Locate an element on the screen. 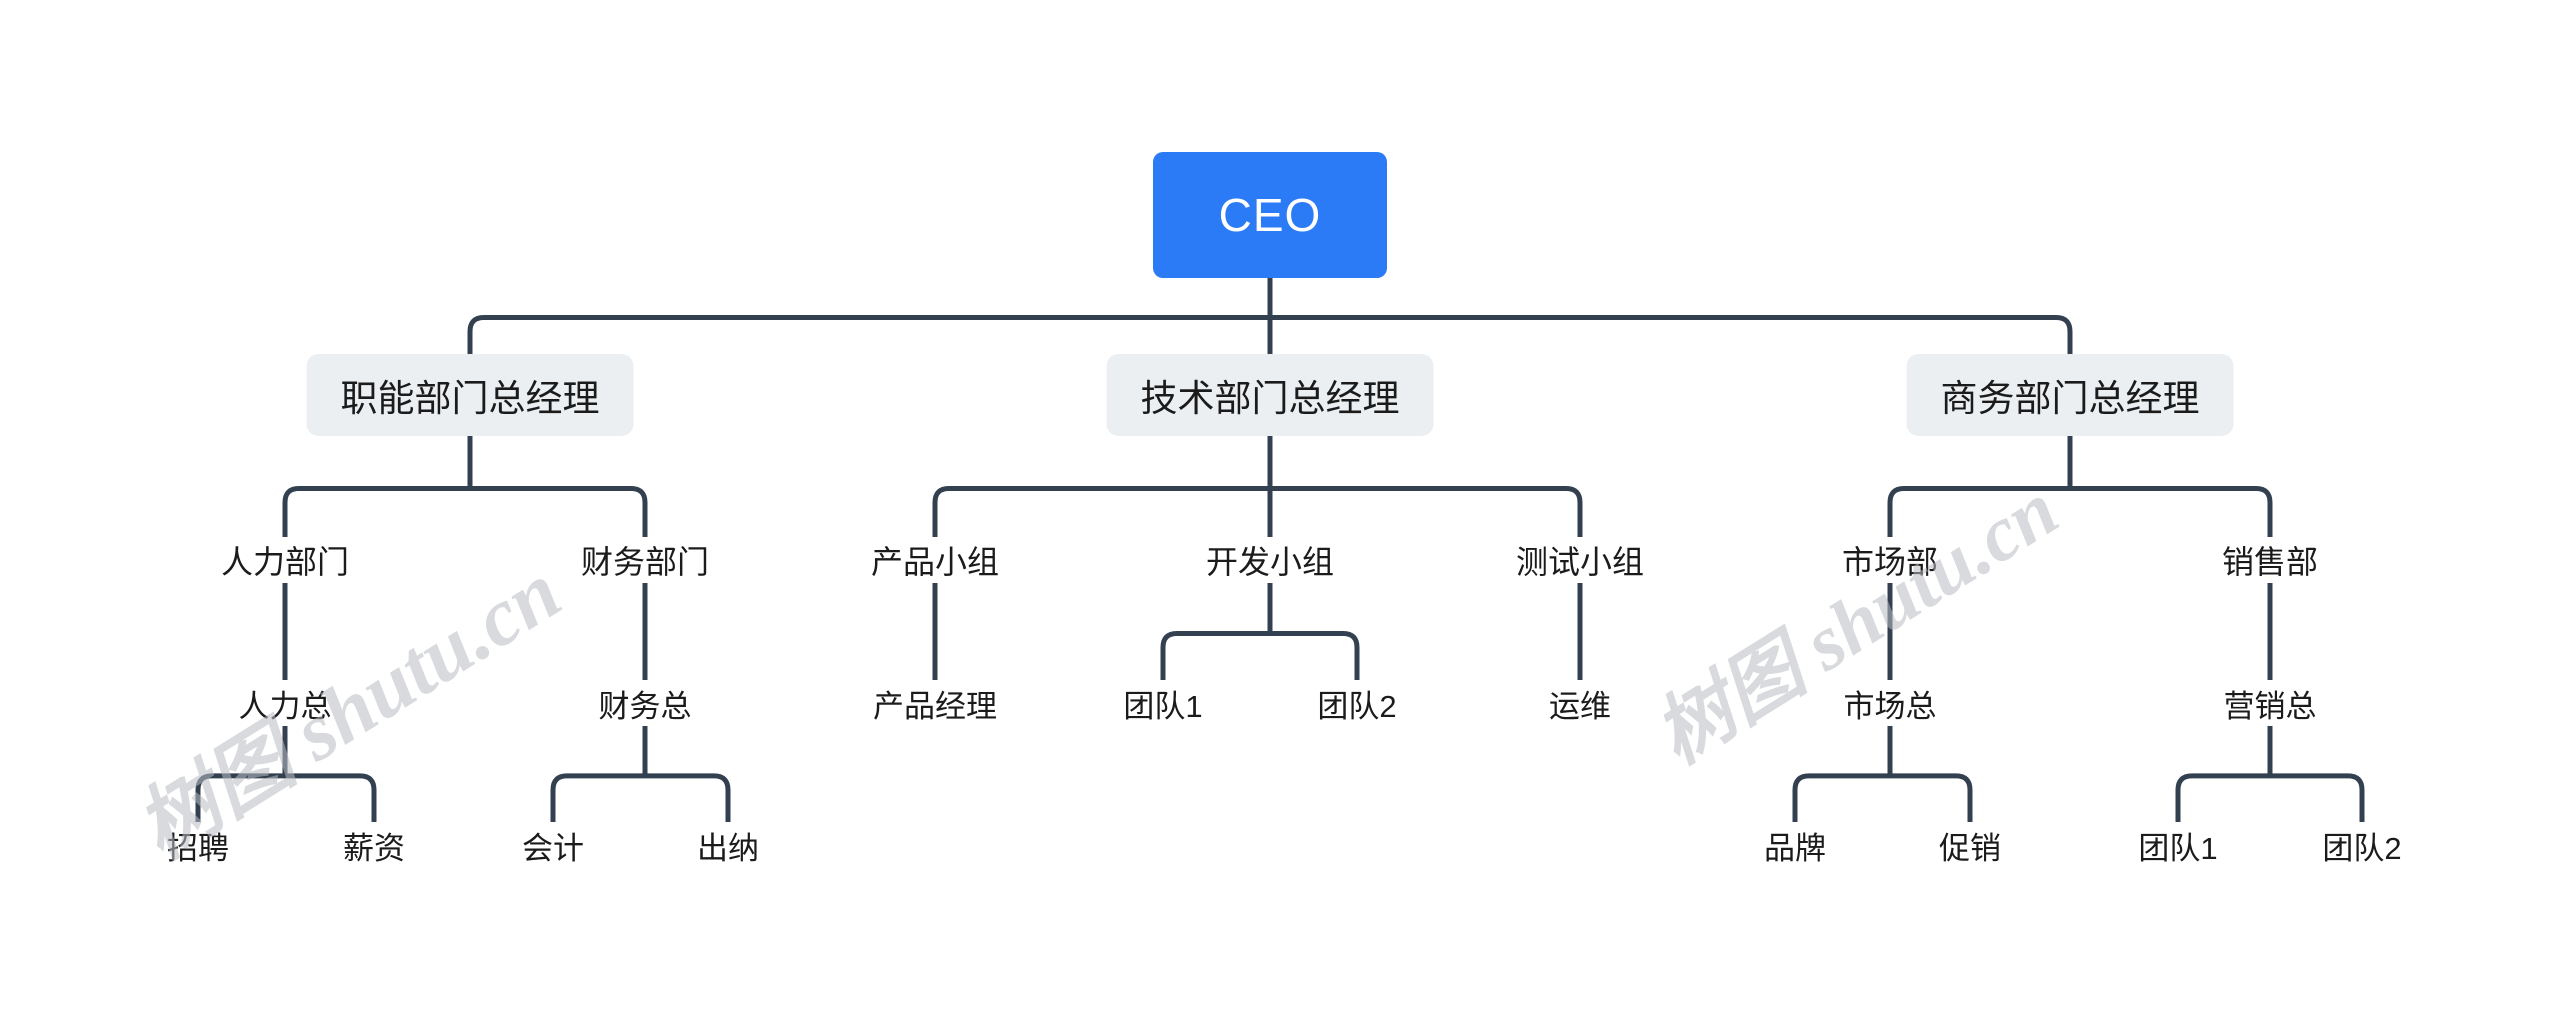 This screenshot has height=1026, width=2560. org-node-cashier: 出纳 is located at coordinates (728, 845).